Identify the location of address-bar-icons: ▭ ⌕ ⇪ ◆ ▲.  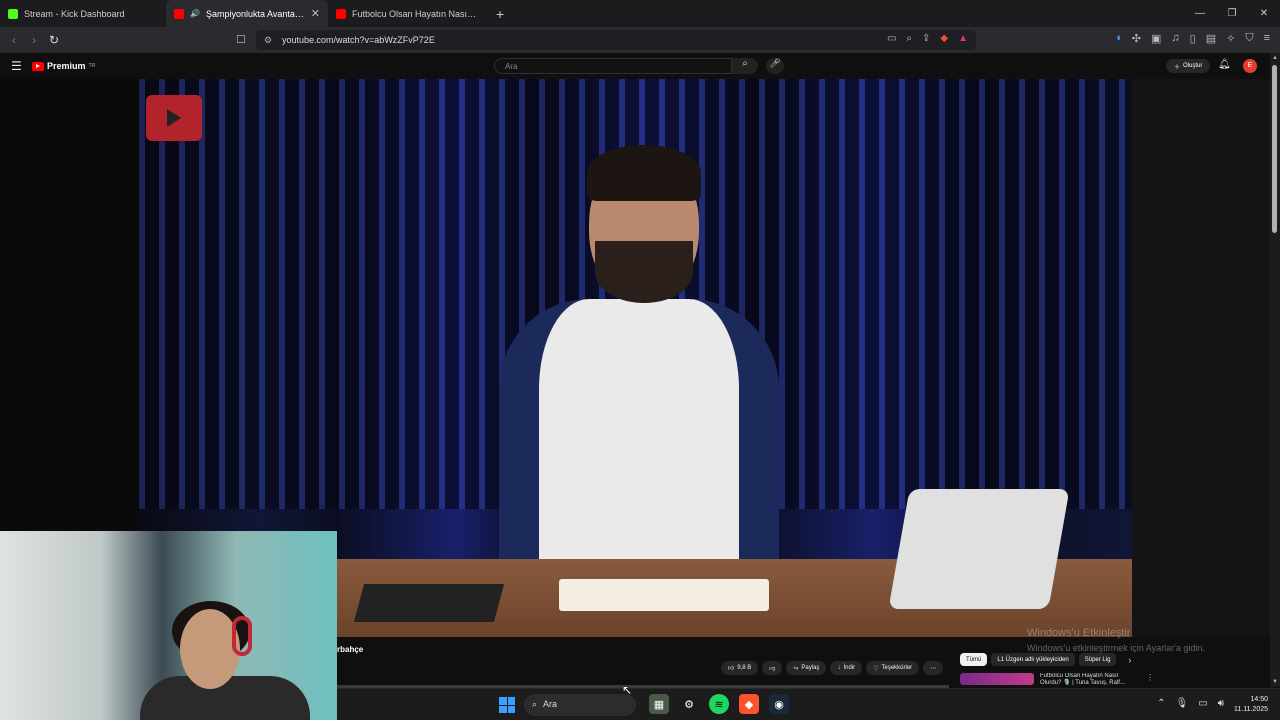
(927, 38).